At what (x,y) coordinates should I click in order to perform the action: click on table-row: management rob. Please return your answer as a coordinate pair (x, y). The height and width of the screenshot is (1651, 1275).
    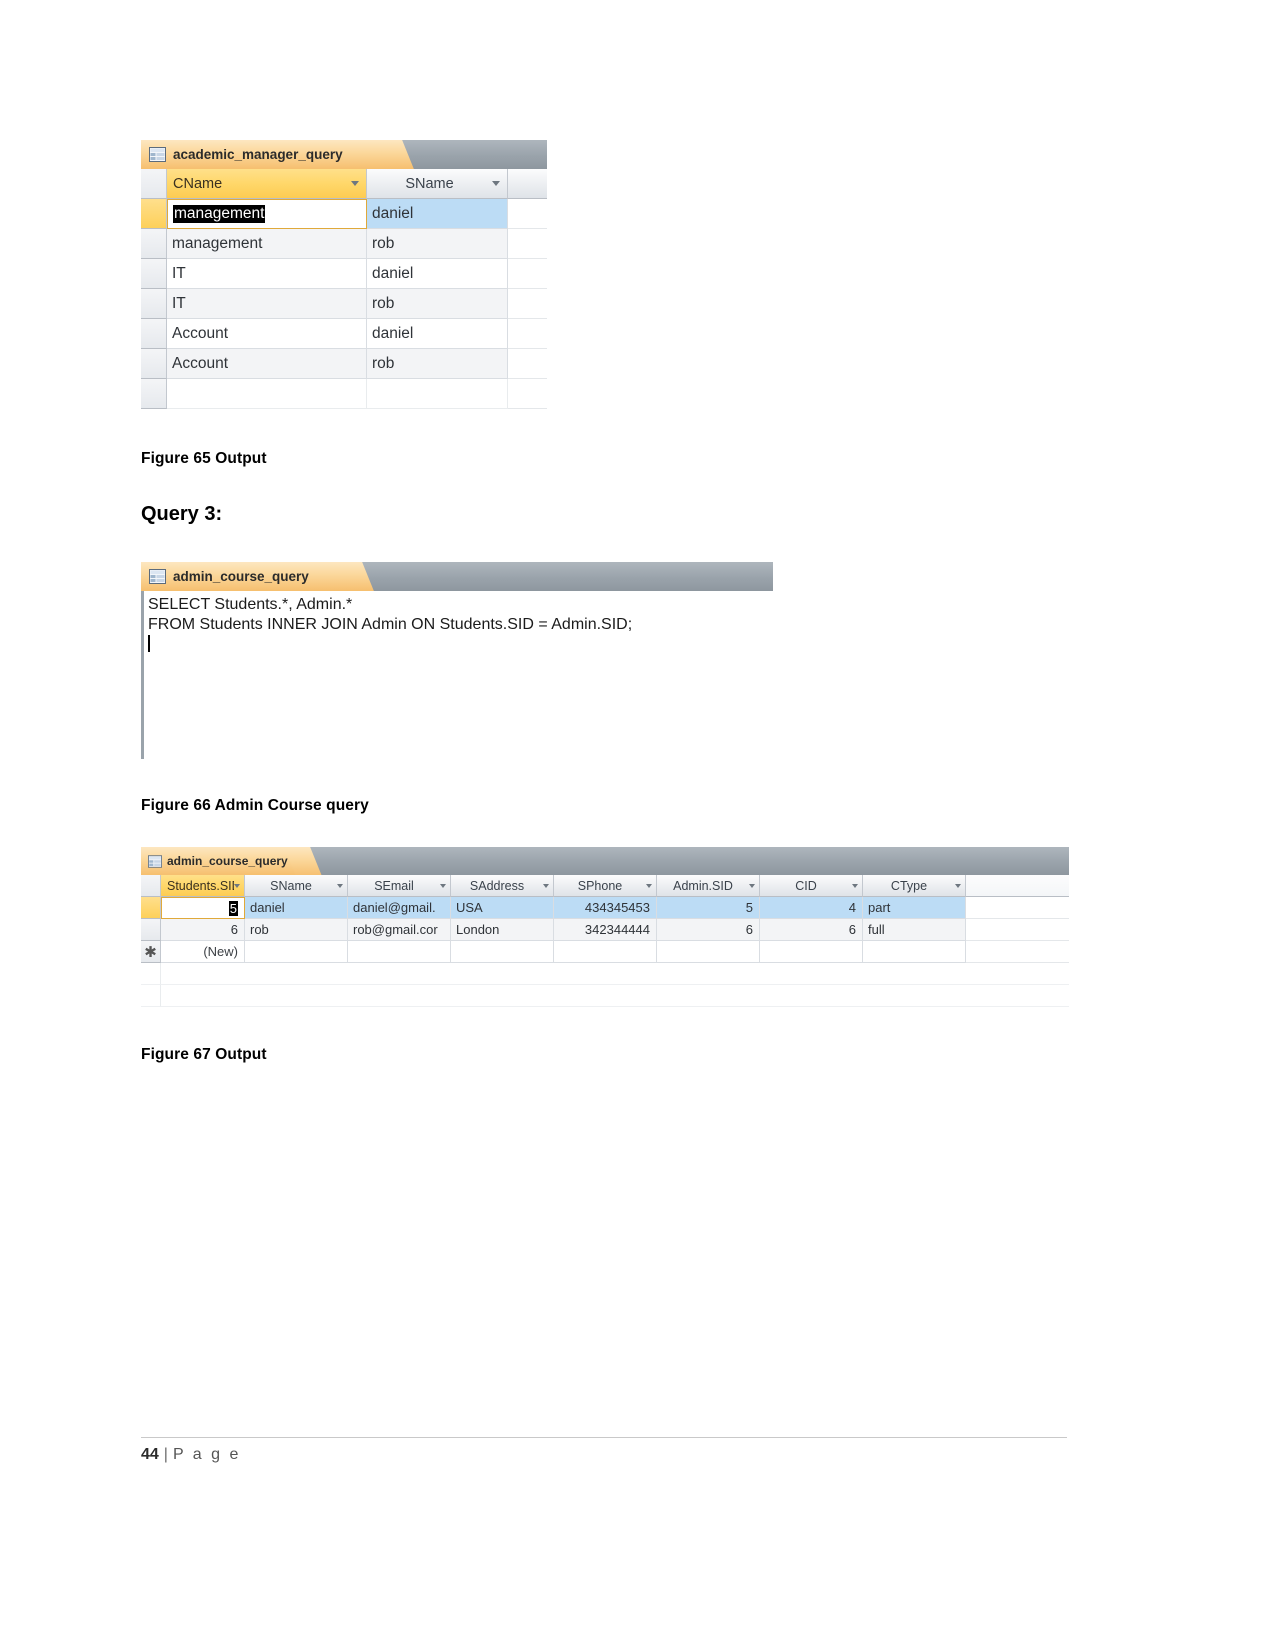
    Looking at the image, I should click on (344, 244).